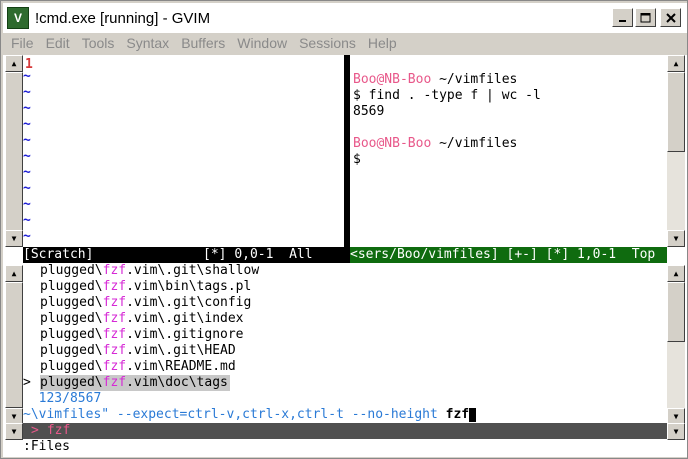  Describe the element at coordinates (35, 430) in the screenshot. I see `fzf-prompt-marker: >` at that location.